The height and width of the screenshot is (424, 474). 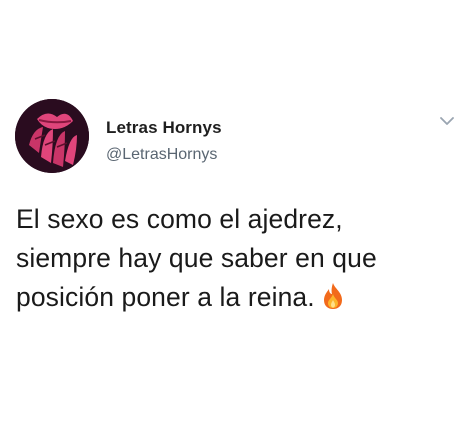 I want to click on avatar, so click(x=52, y=136).